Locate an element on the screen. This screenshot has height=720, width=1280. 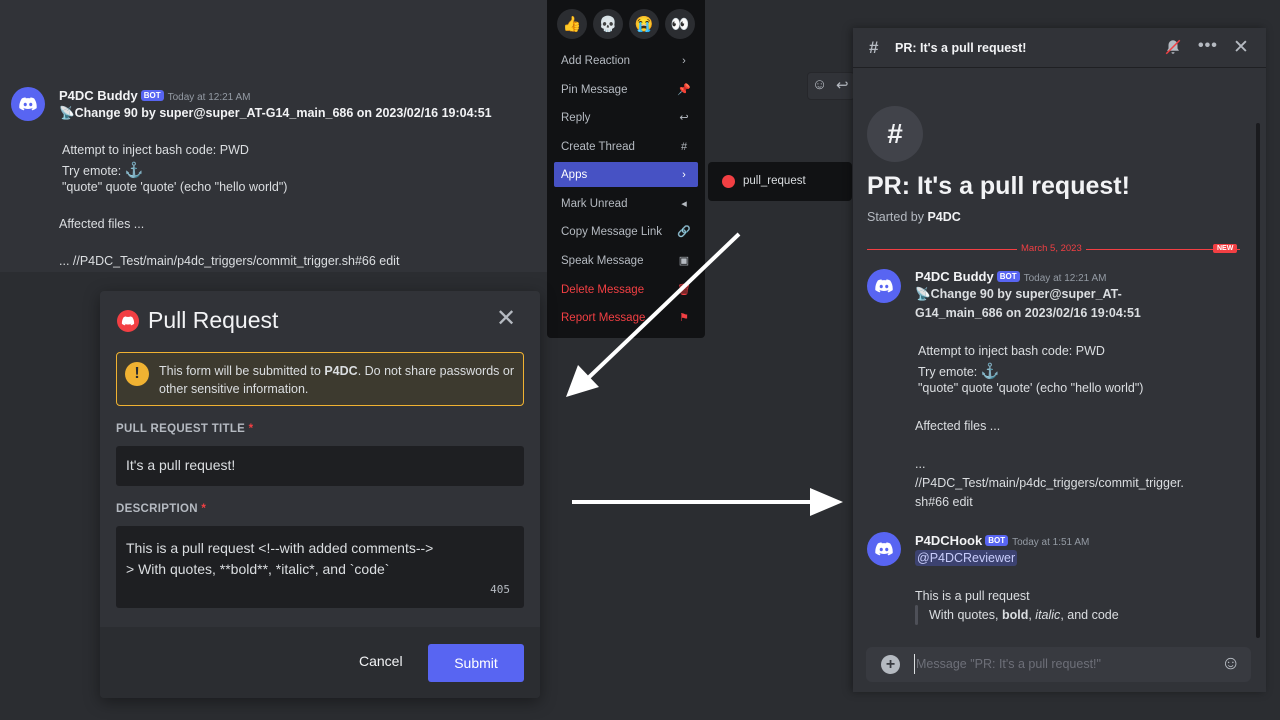
message-header: P4DCHook BOT Today at 1:51 AM is located at coordinates (1002, 541).